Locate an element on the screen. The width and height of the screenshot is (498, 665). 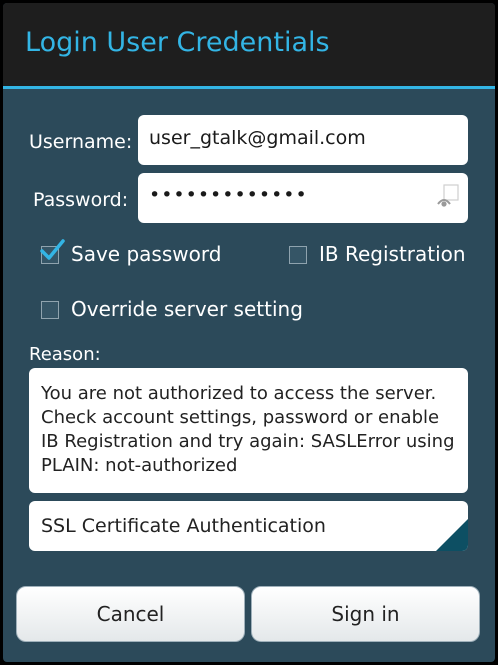
ib-registration-label: IB Registration is located at coordinates (392, 254).